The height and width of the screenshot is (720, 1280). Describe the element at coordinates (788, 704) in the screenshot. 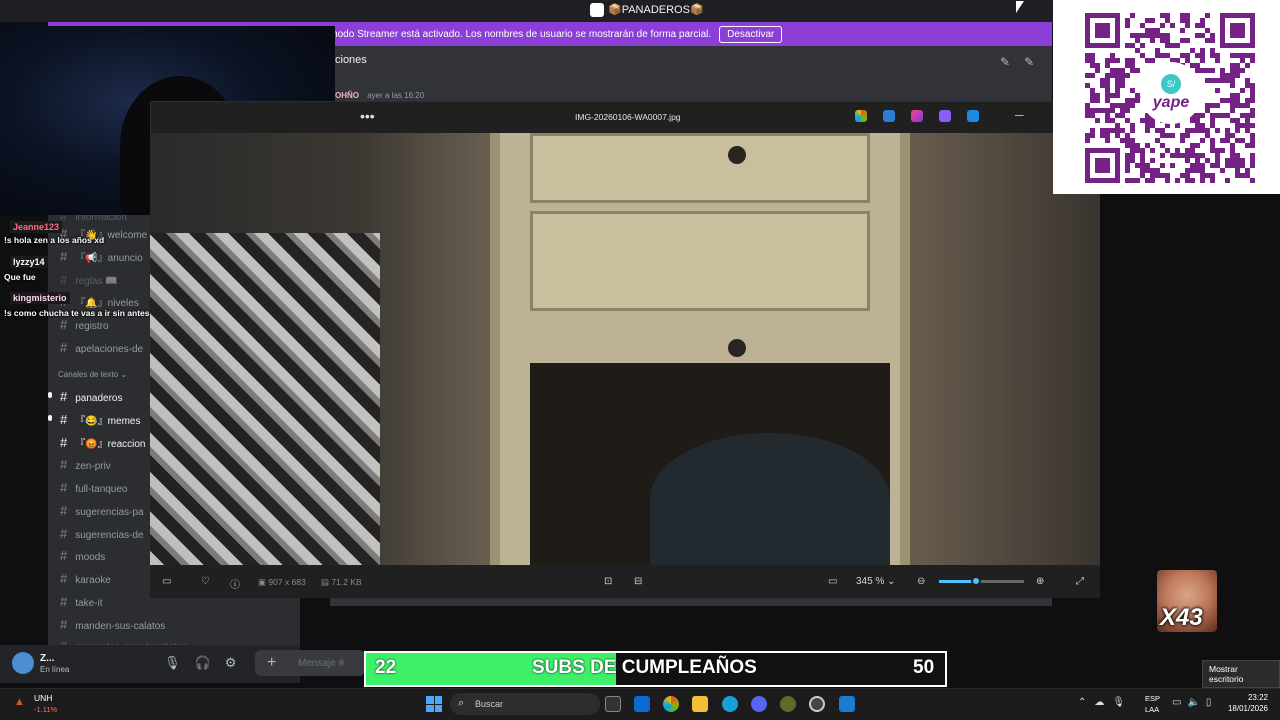

I see `app-icon` at that location.